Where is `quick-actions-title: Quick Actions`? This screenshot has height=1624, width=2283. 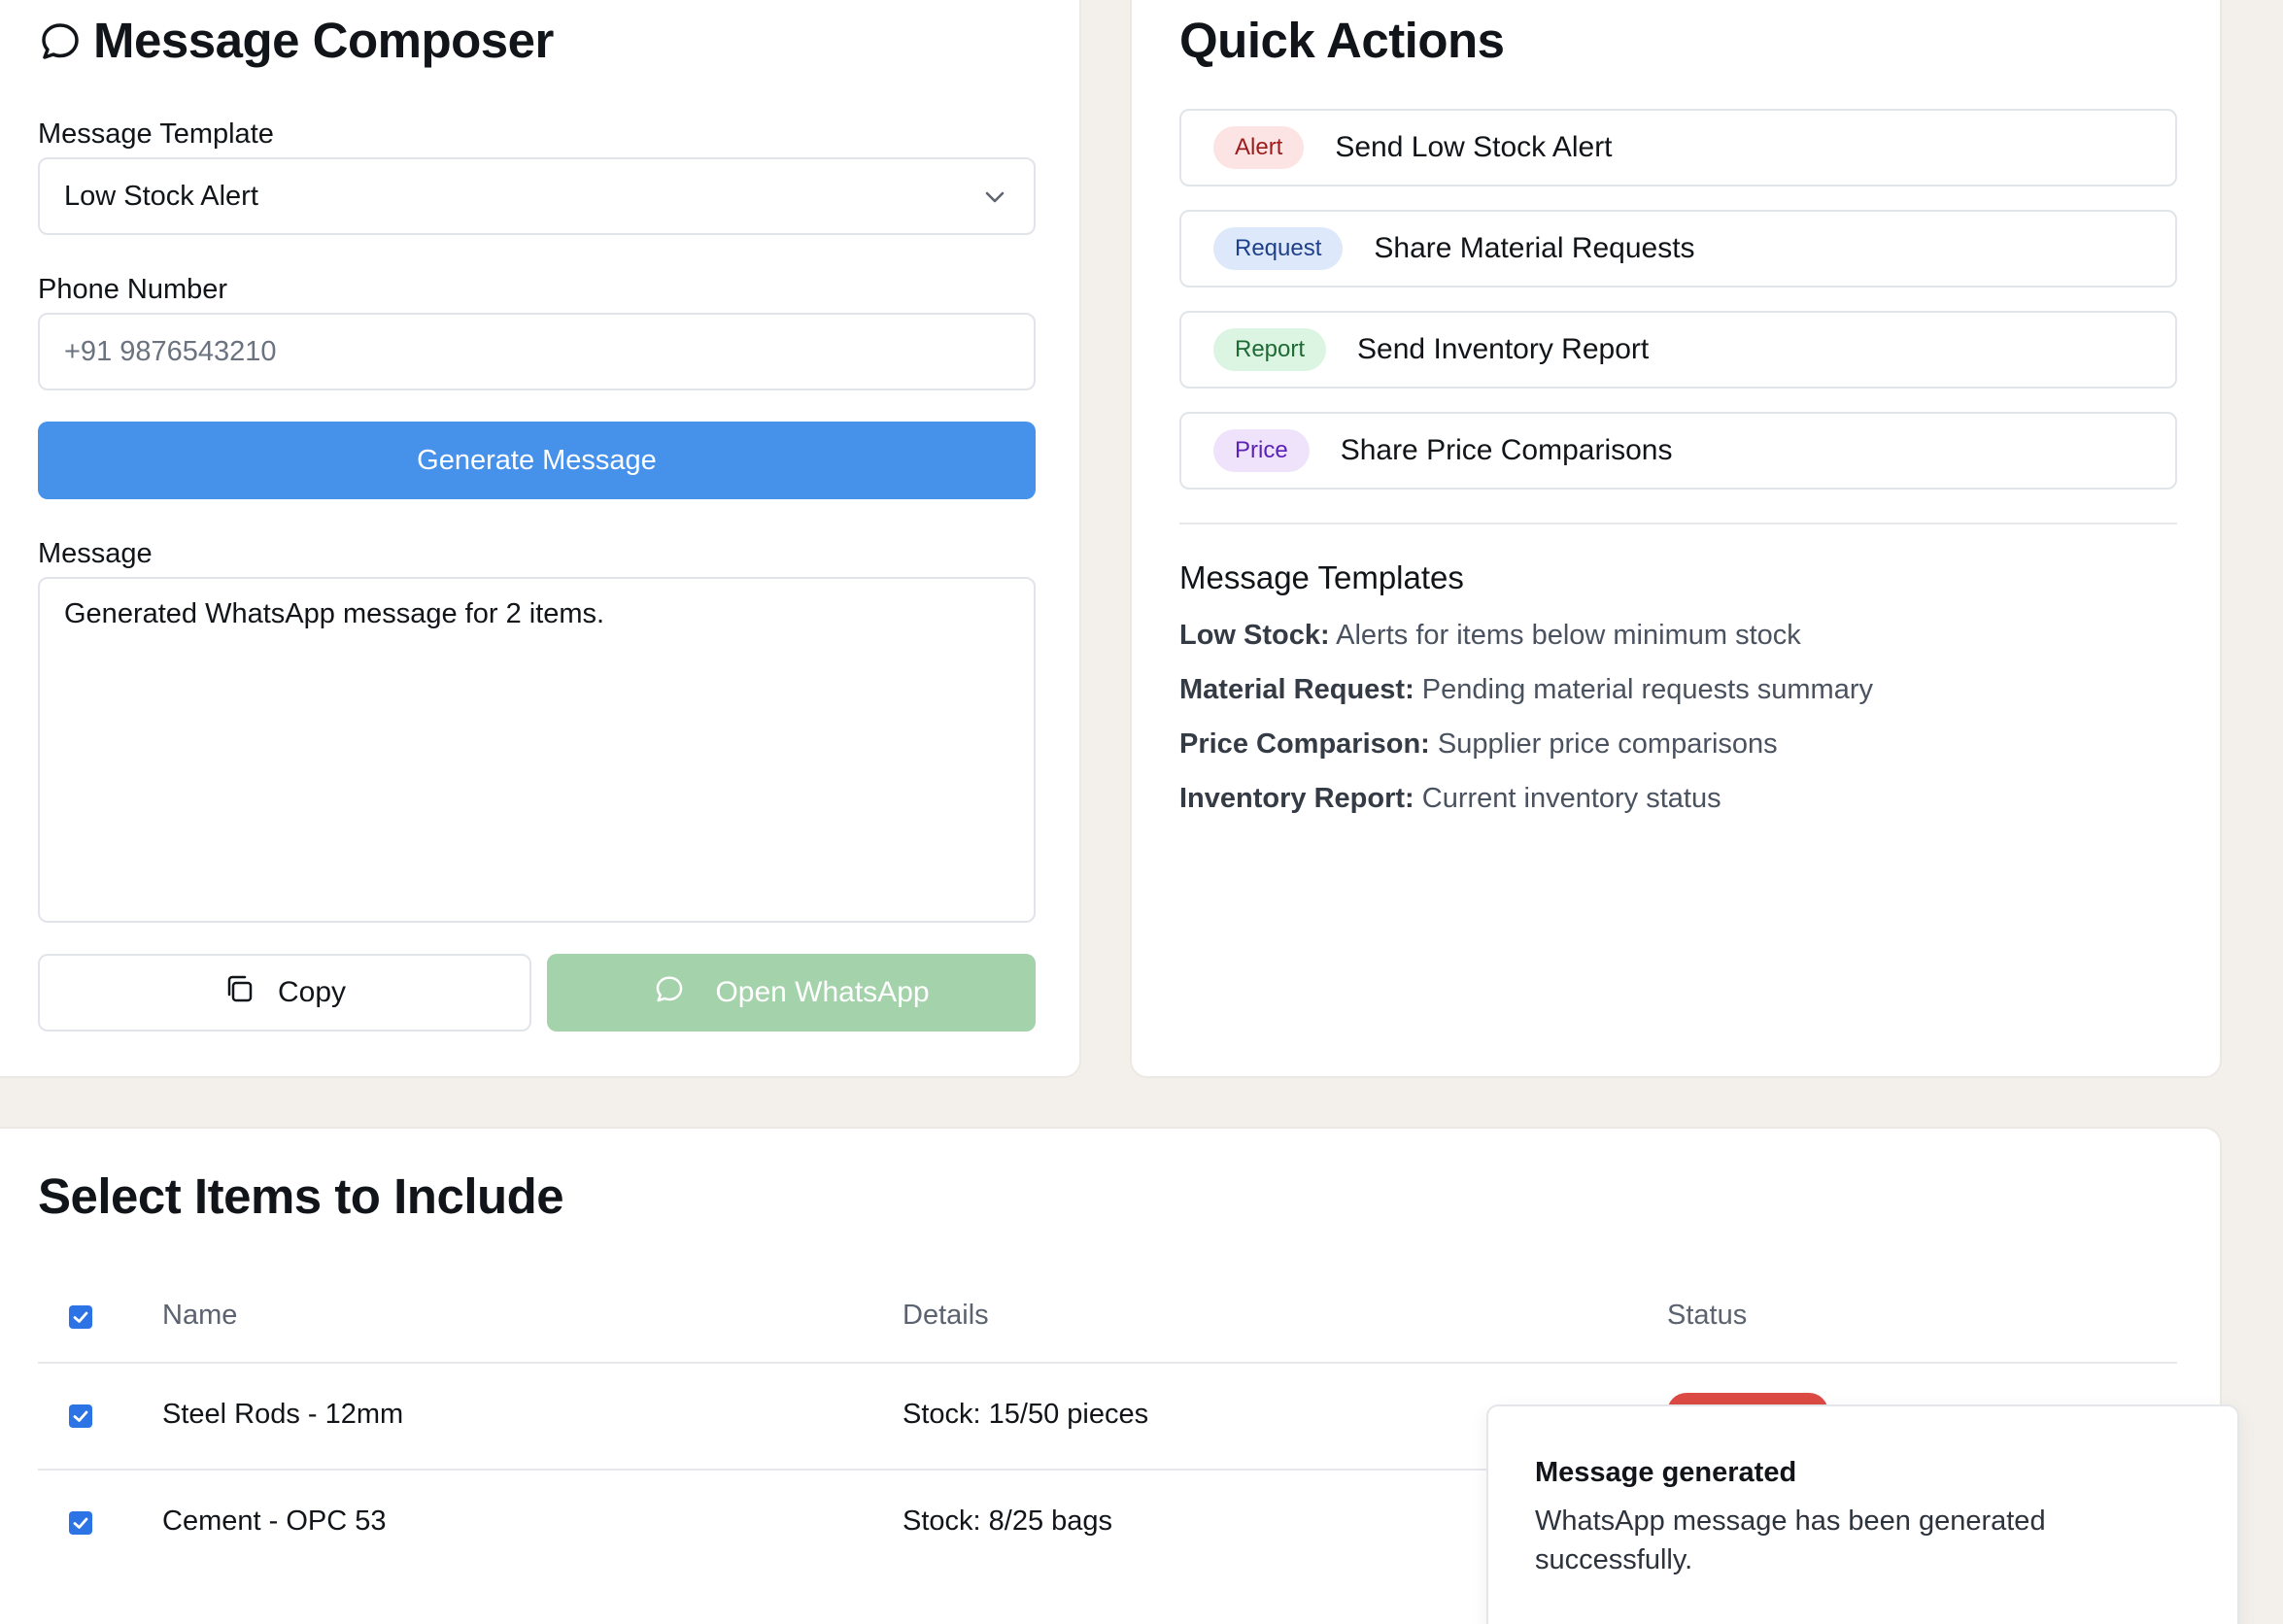
quick-actions-title: Quick Actions is located at coordinates (1342, 40).